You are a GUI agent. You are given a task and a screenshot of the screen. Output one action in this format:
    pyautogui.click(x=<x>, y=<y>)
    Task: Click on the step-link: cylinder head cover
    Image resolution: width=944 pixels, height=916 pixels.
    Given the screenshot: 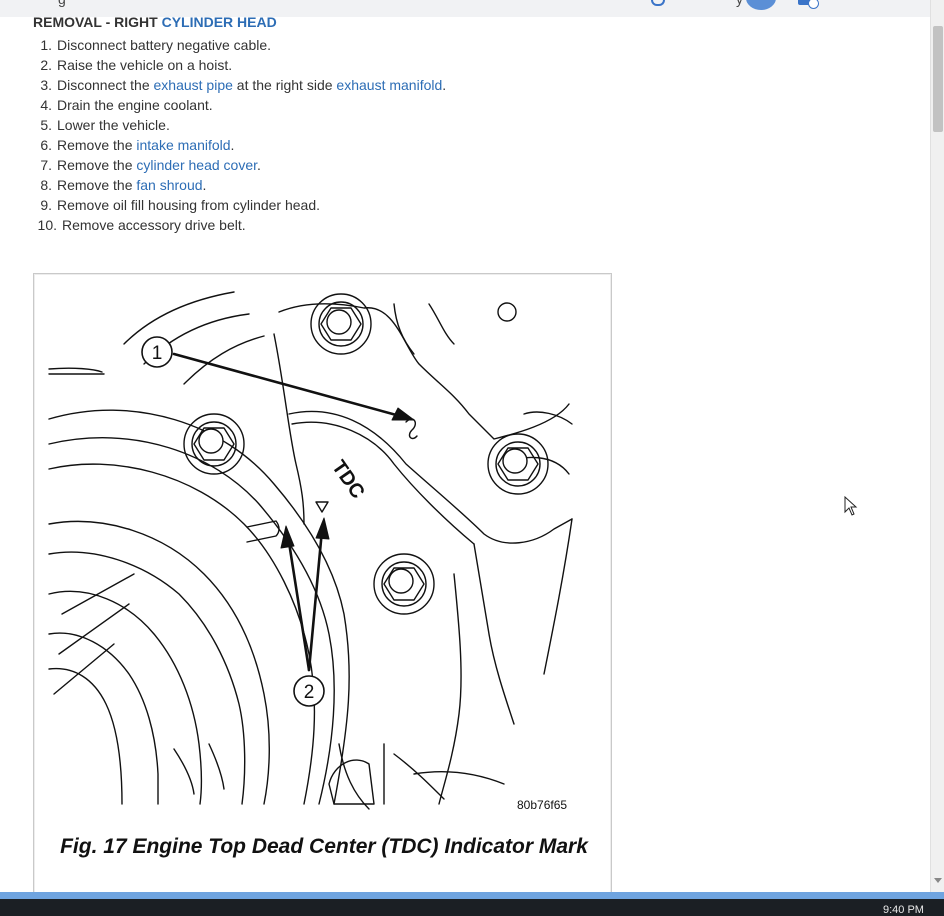 What is the action you would take?
    pyautogui.click(x=196, y=165)
    